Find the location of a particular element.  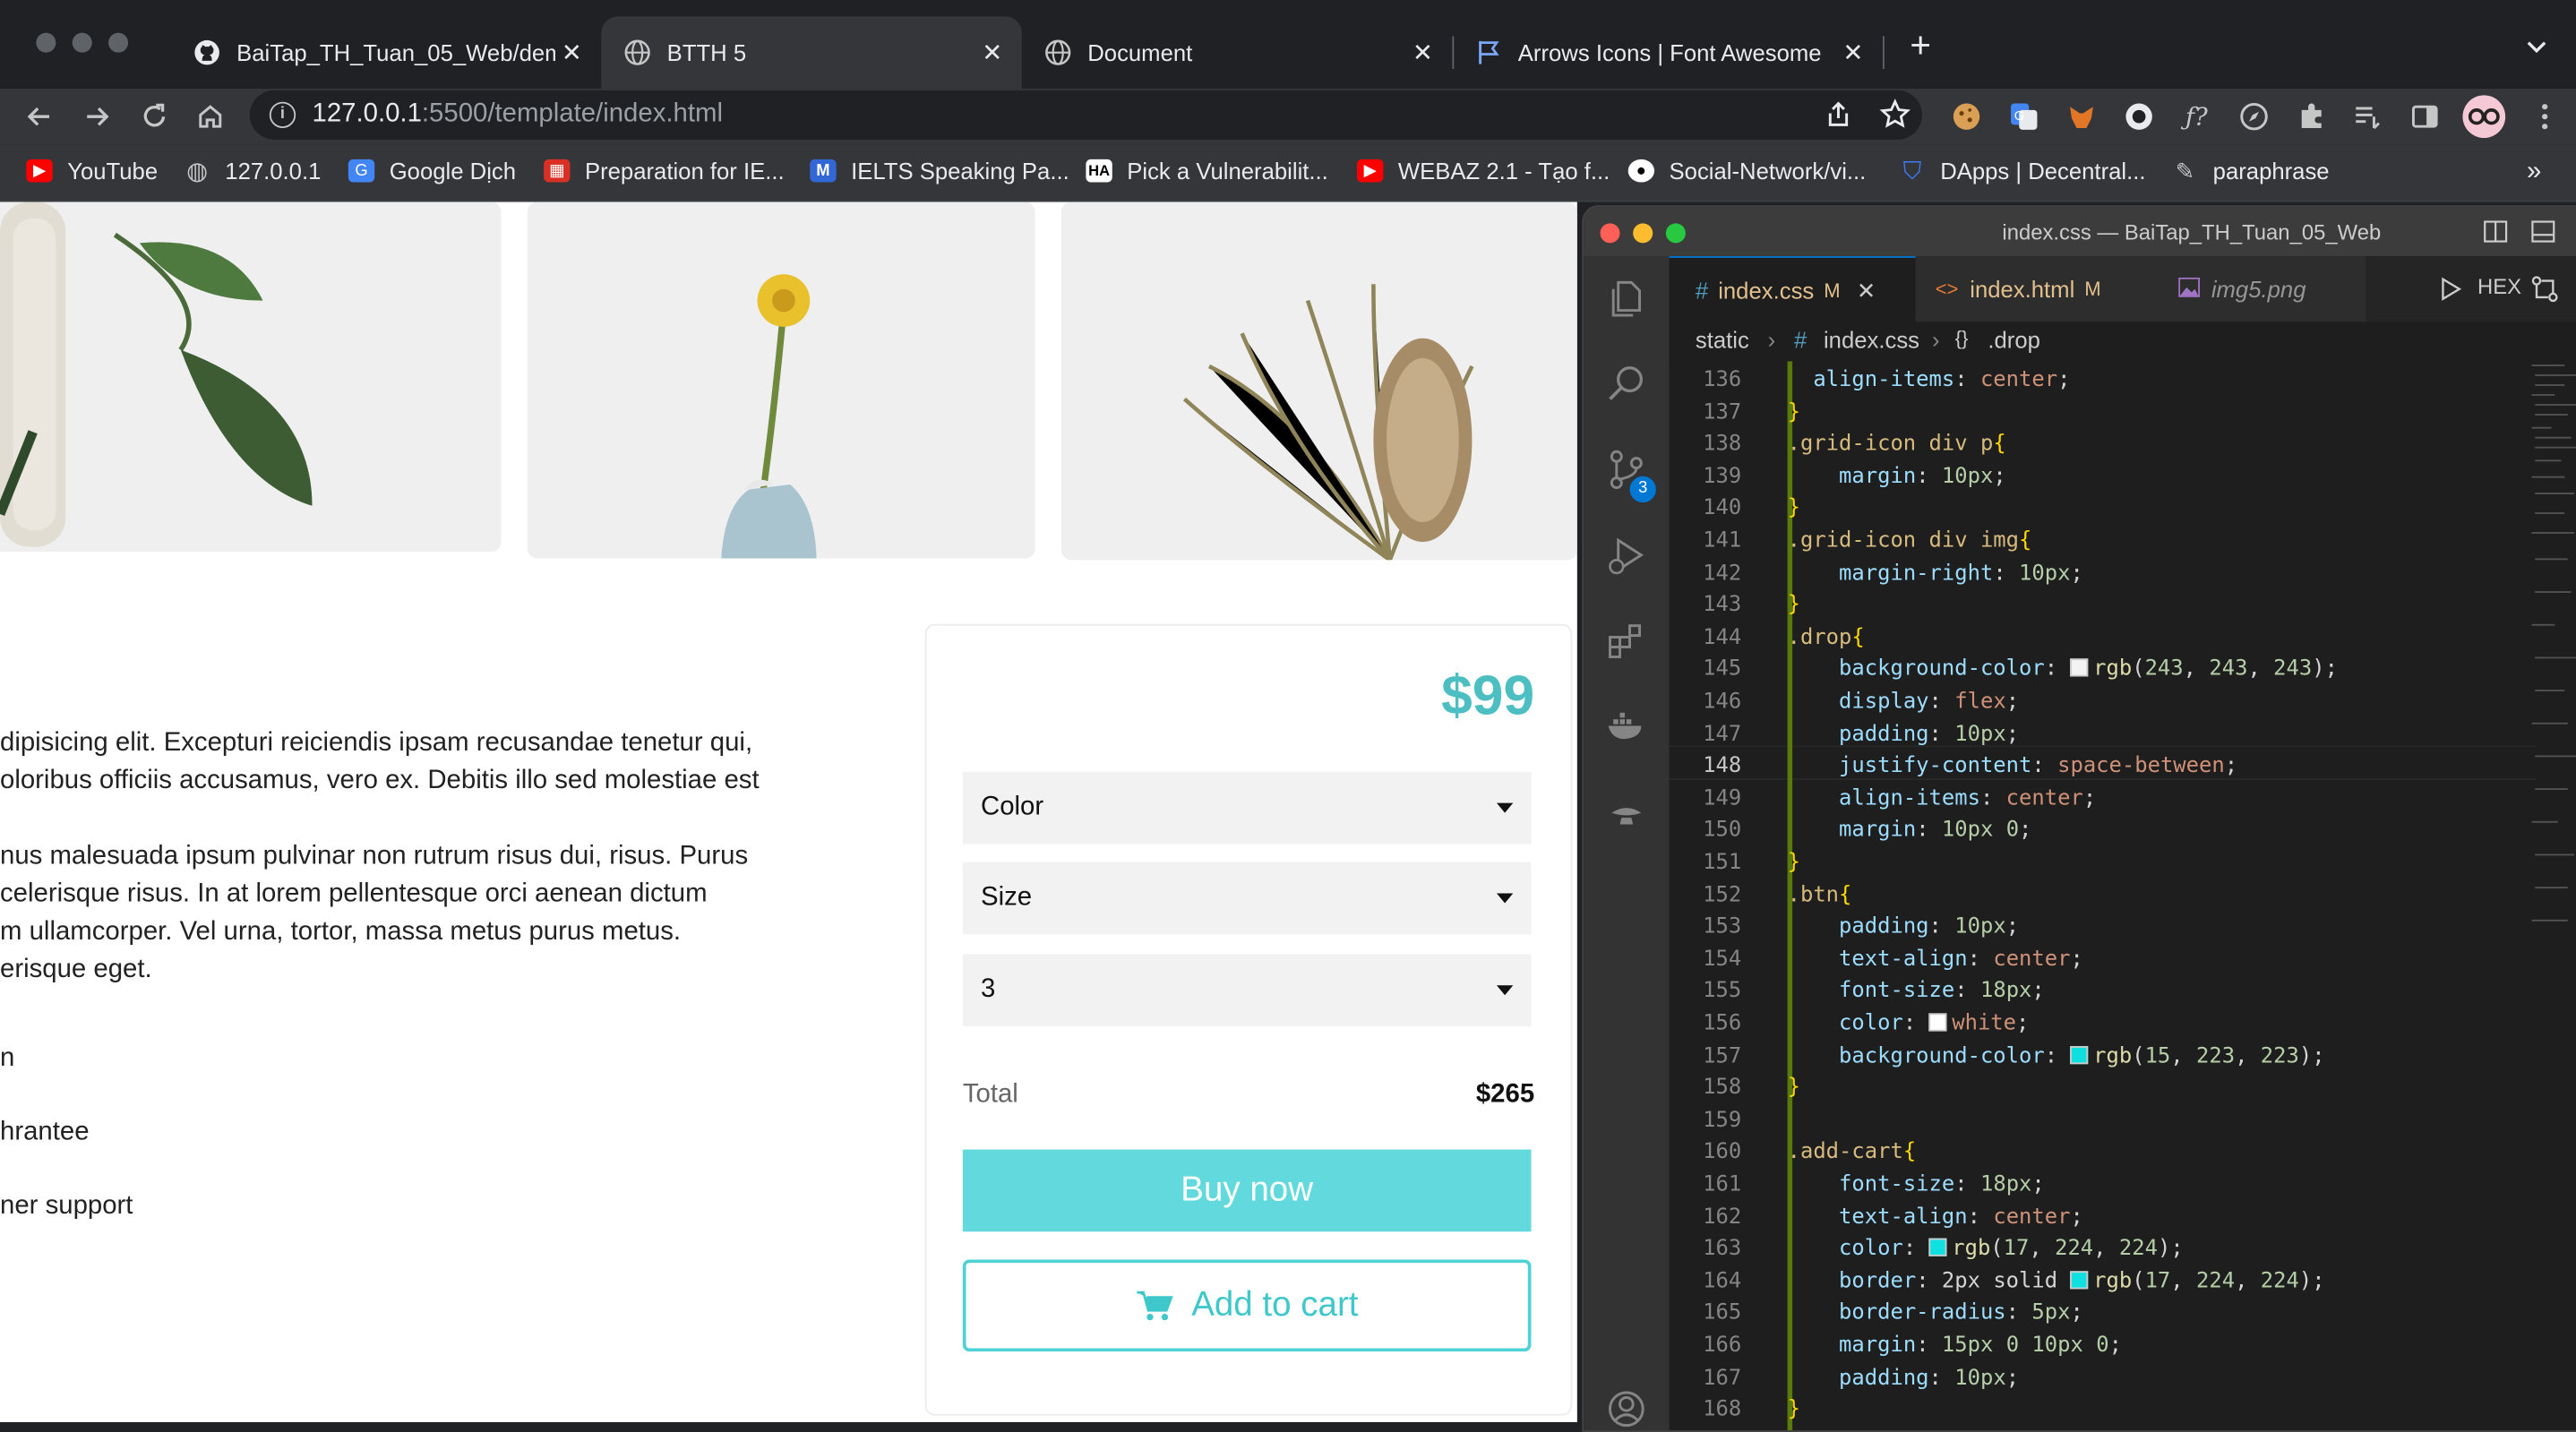

forward-button is located at coordinates (96, 116).